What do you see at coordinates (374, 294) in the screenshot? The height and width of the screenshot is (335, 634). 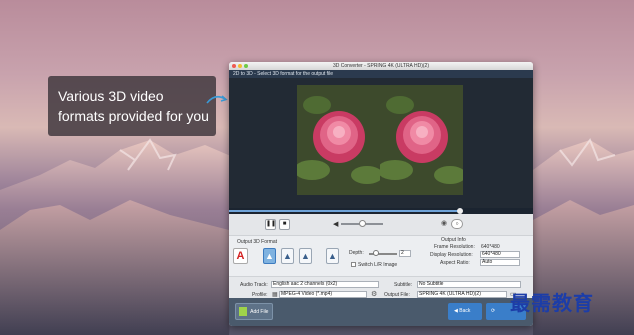 I see `profile-settings-icon: ⚙` at bounding box center [374, 294].